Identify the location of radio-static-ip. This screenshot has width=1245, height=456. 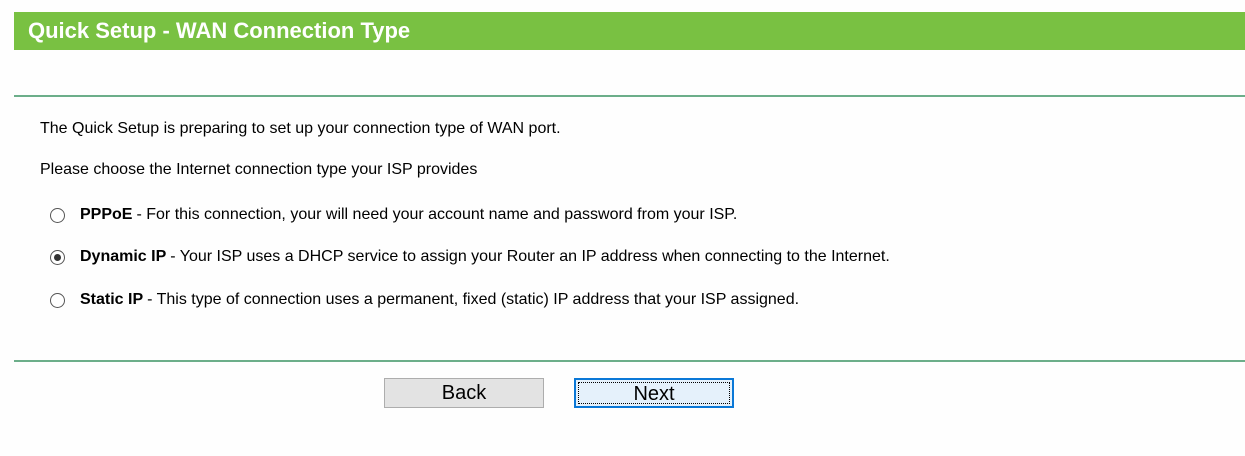
(57, 300).